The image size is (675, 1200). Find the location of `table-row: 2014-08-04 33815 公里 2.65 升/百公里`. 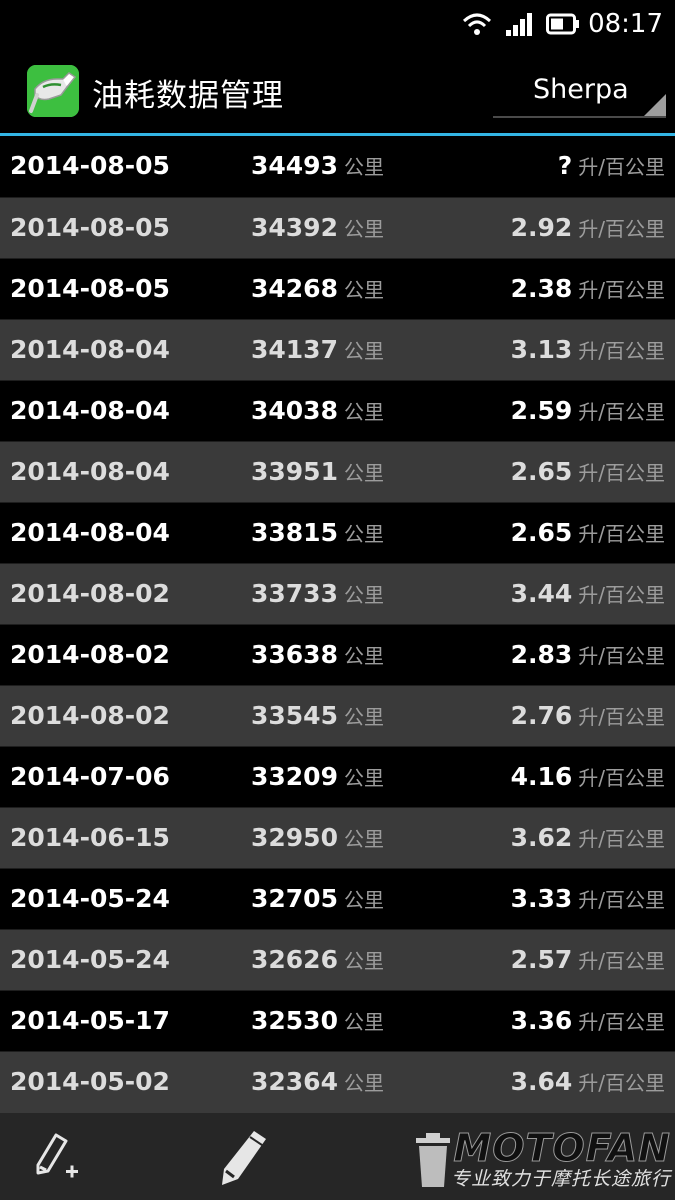

table-row: 2014-08-04 33815 公里 2.65 升/百公里 is located at coordinates (337, 532).